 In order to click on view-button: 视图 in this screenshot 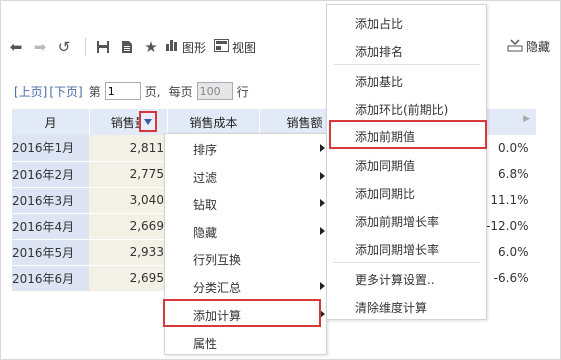, I will do `click(235, 47)`.